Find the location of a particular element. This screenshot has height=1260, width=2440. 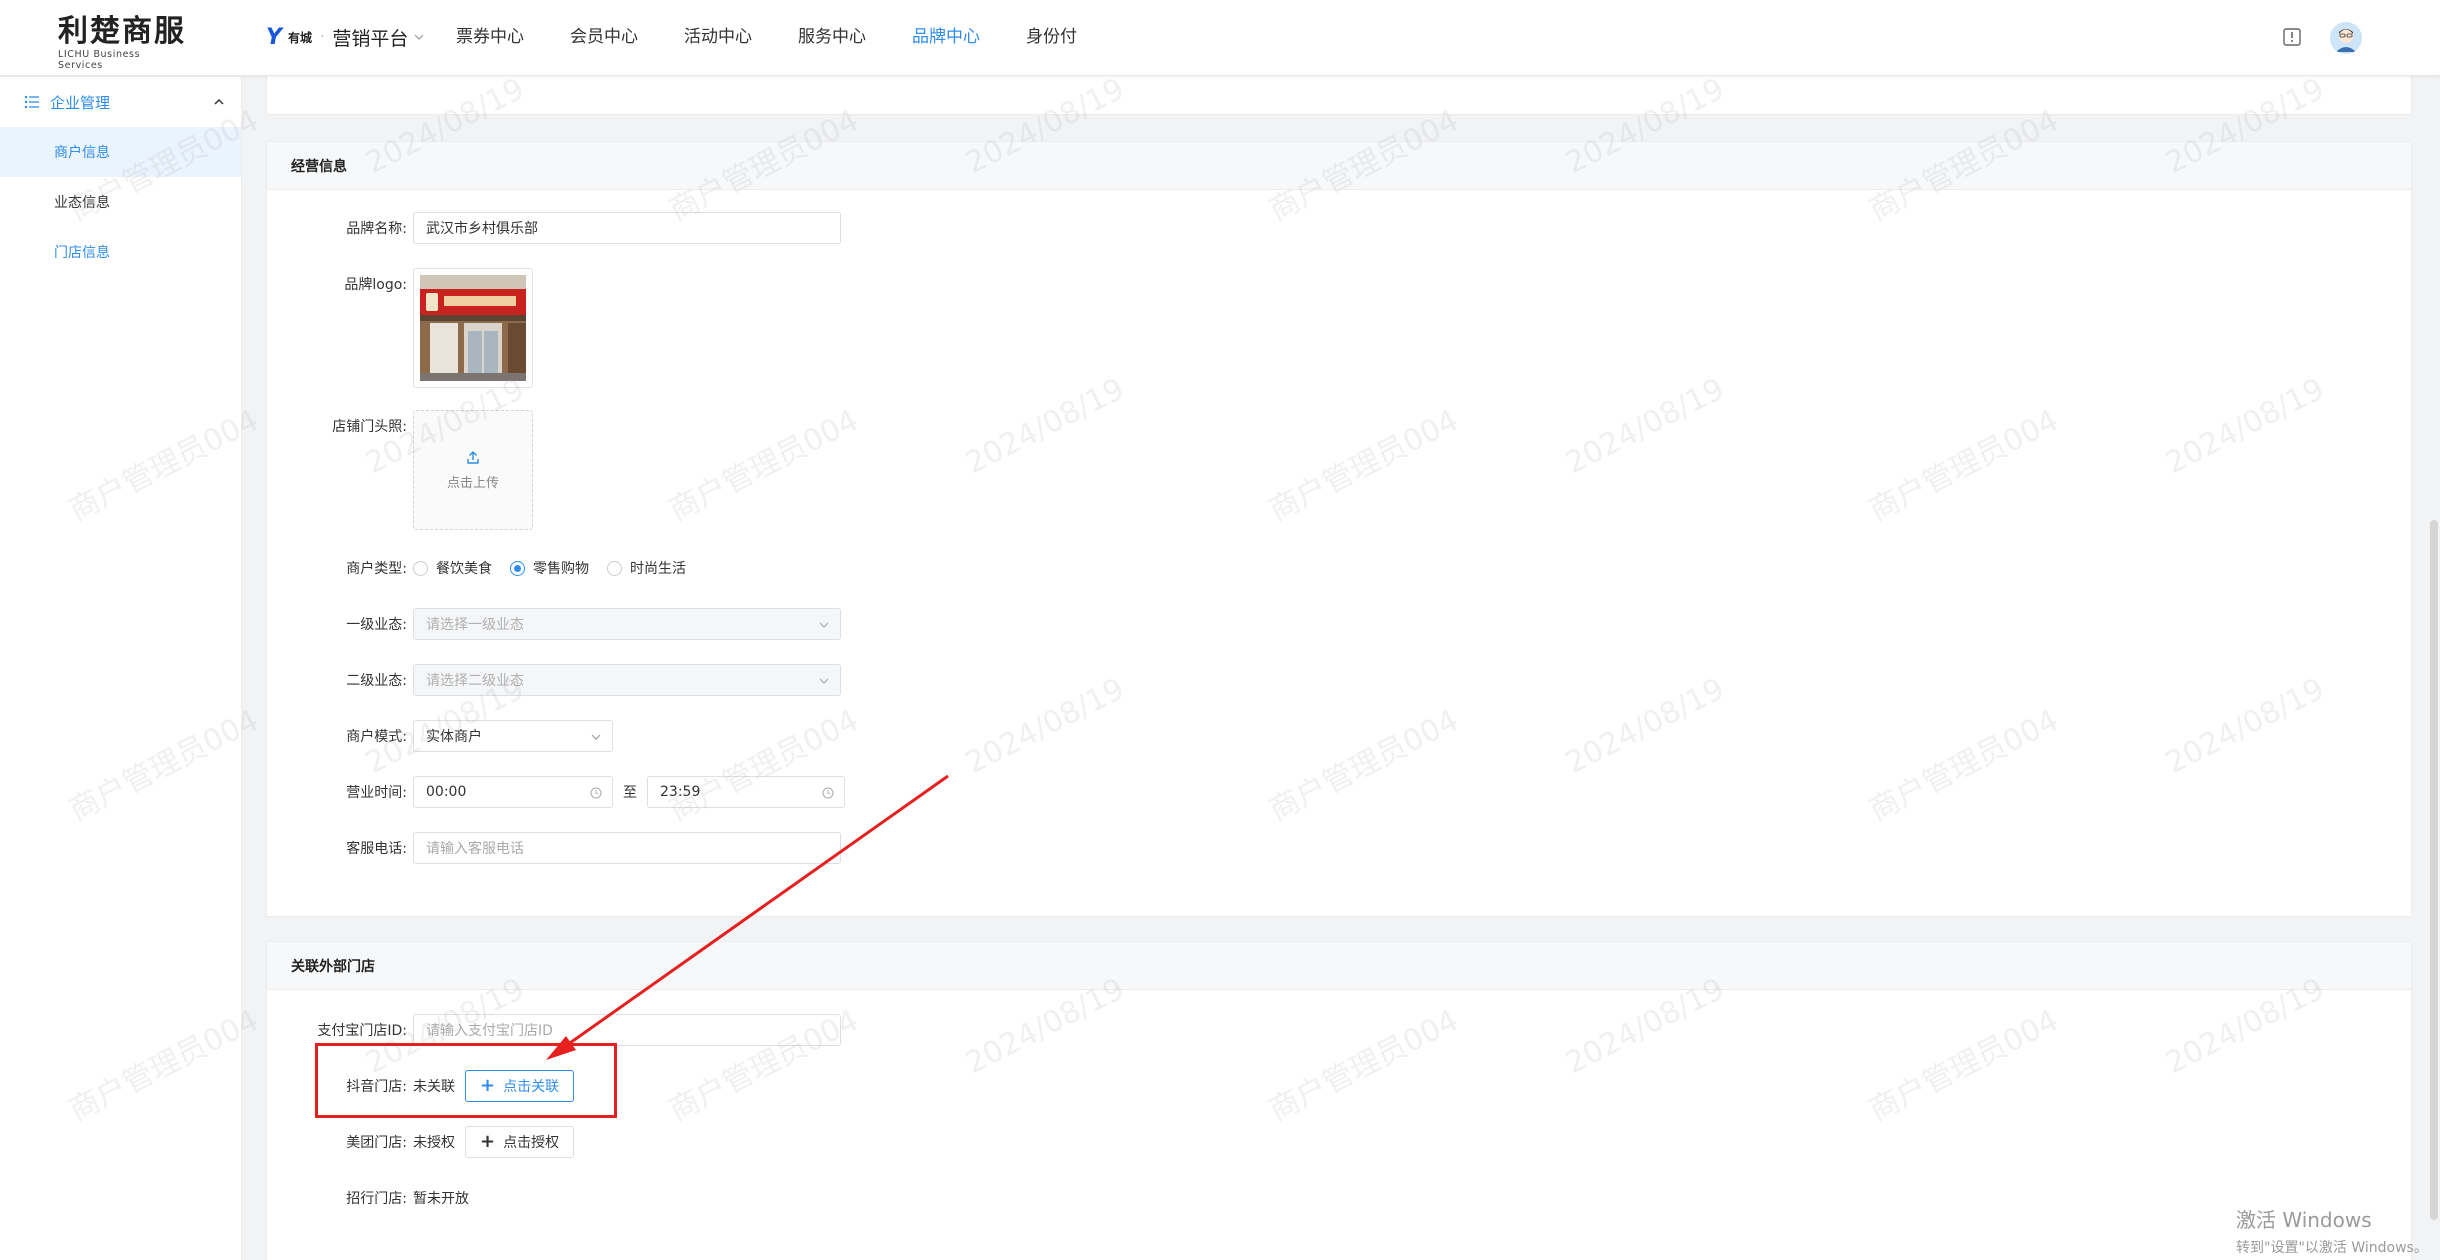

zhaoxing-status: 暂未开放 is located at coordinates (441, 1199).